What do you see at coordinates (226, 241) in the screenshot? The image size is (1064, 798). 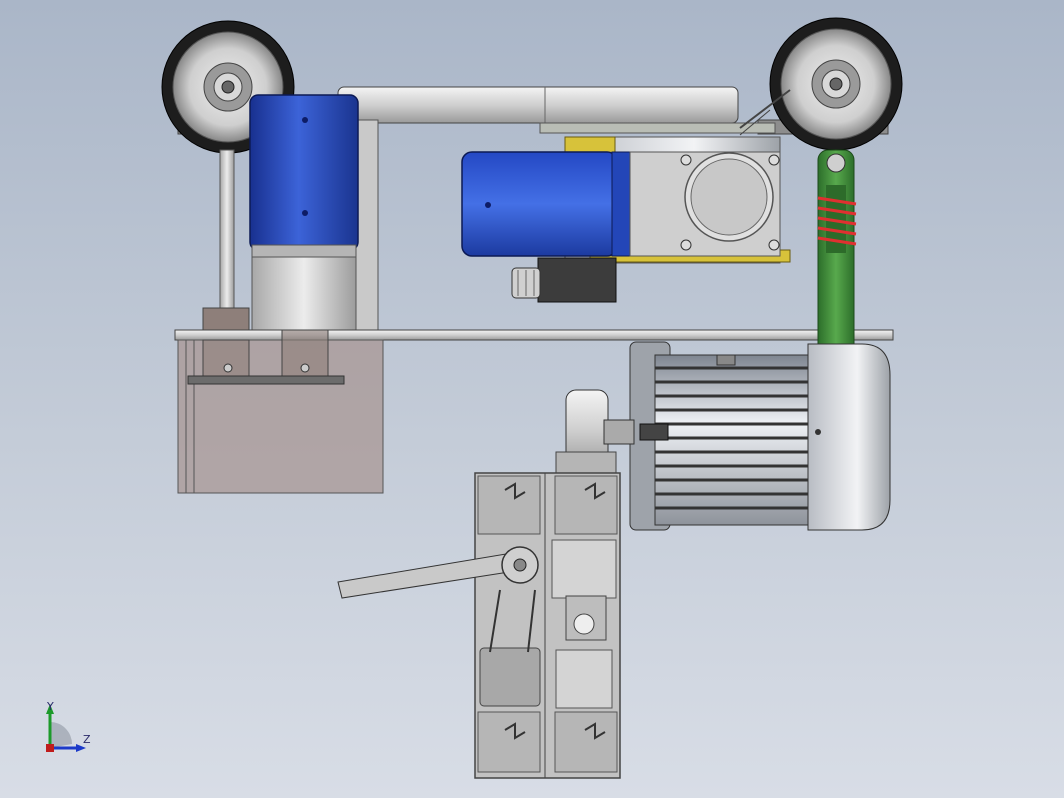 I see `left-support-rod` at bounding box center [226, 241].